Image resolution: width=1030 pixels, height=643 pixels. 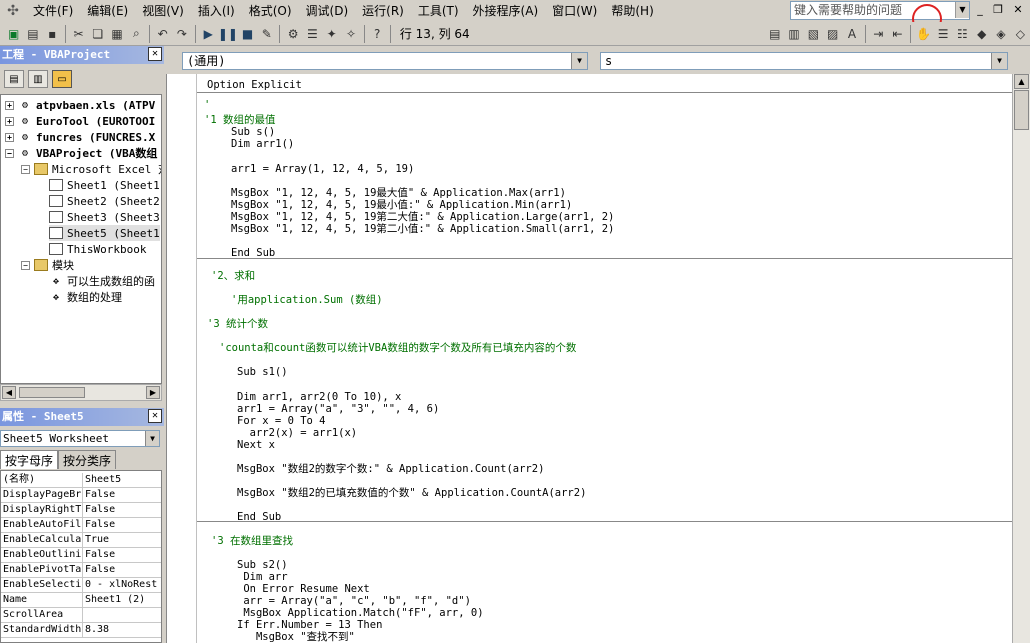 What do you see at coordinates (354, 601) in the screenshot?
I see `code-line: arr = Array("a", "c", "b", "f", "d")` at bounding box center [354, 601].